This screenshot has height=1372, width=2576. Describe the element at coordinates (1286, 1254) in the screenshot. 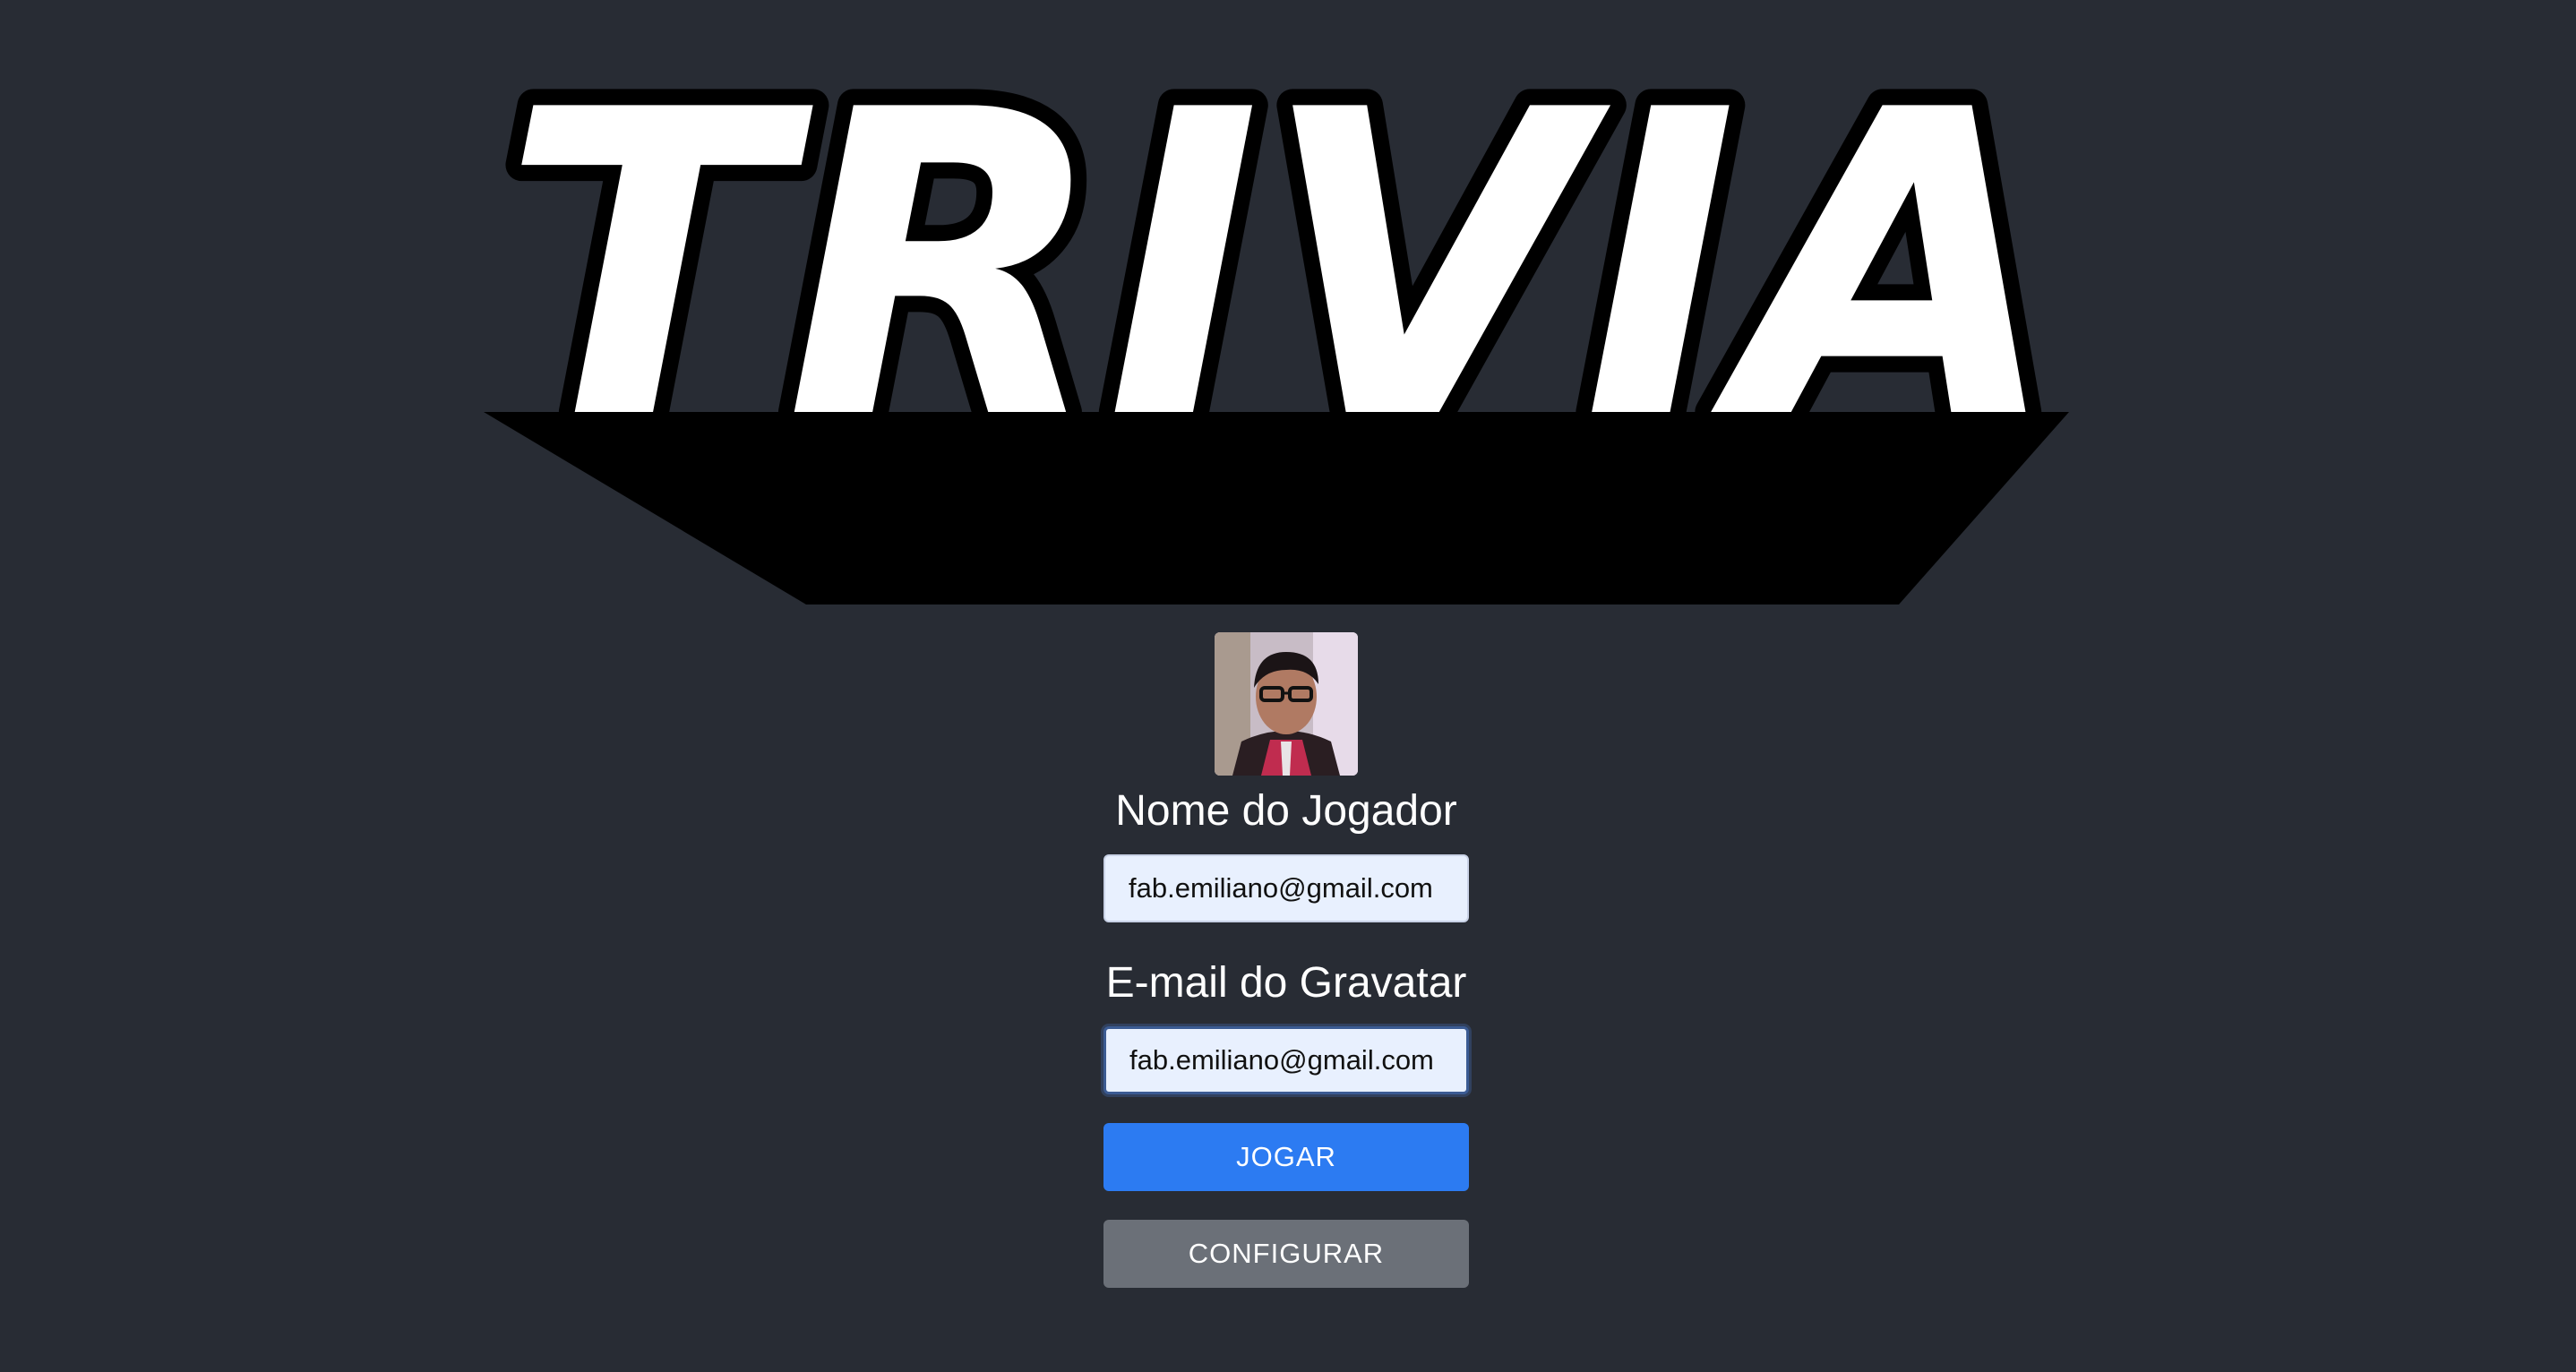

I see `settings-button: CONFIGURAR` at that location.